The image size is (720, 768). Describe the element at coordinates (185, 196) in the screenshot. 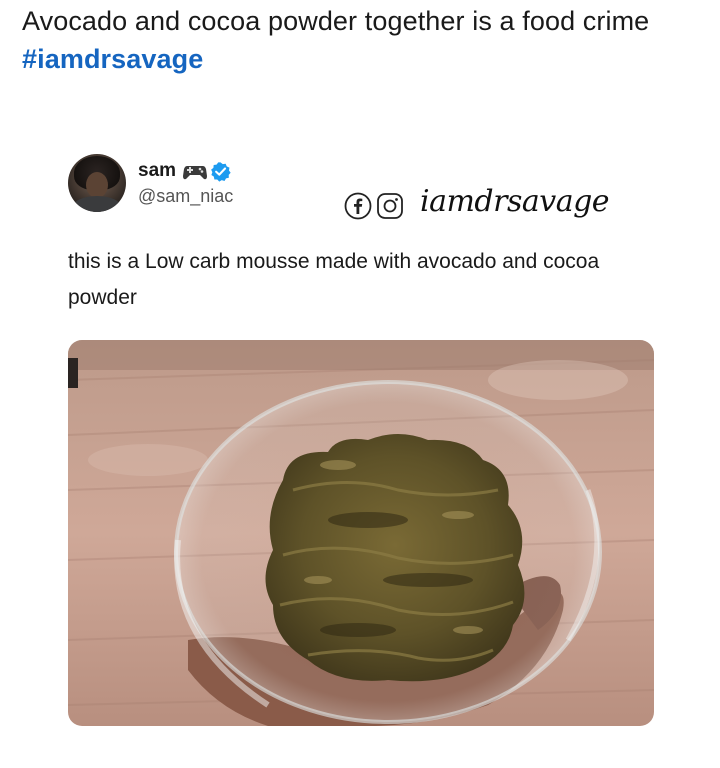

I see `user-handle: @sam_niac` at that location.